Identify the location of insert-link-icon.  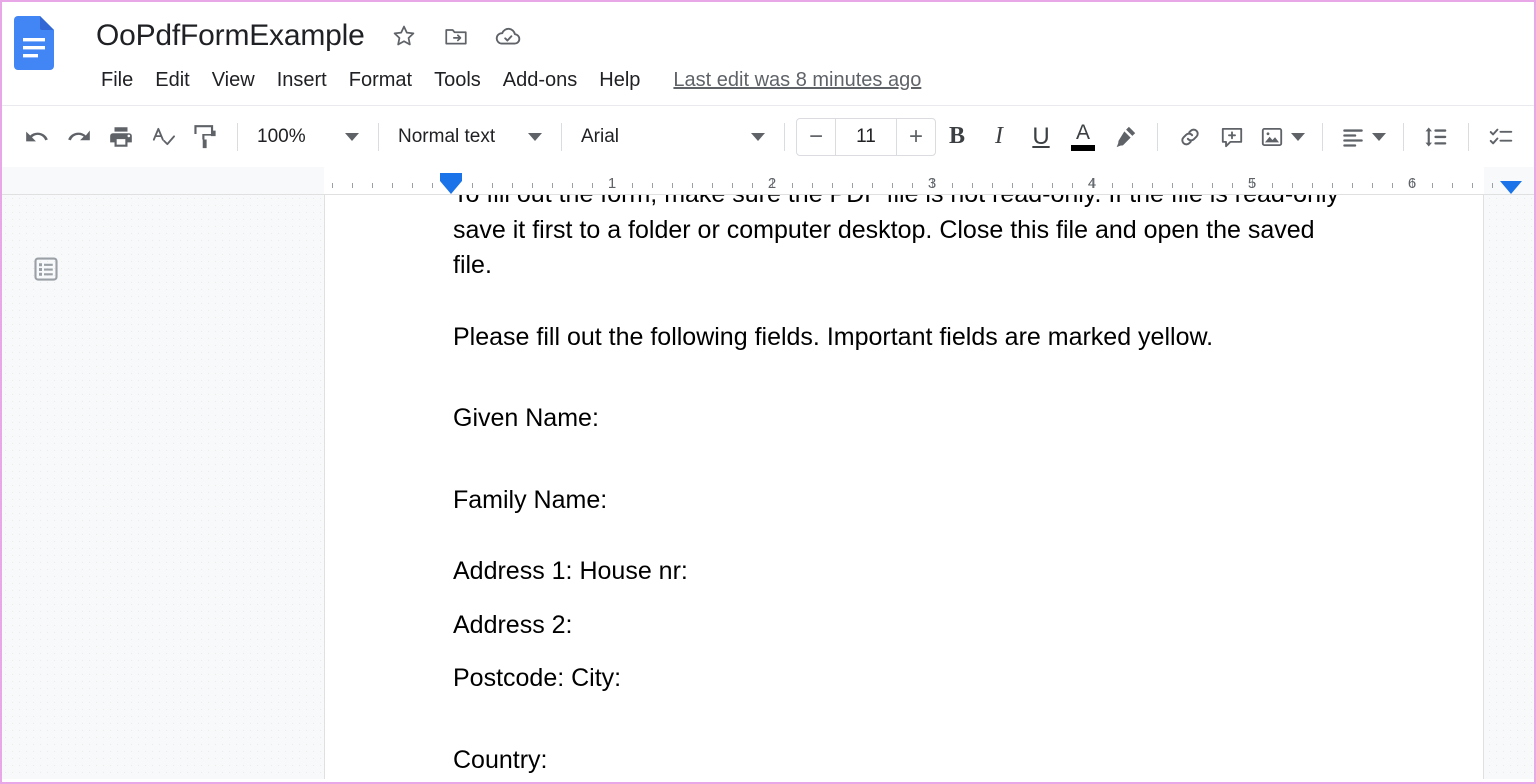
(1190, 137).